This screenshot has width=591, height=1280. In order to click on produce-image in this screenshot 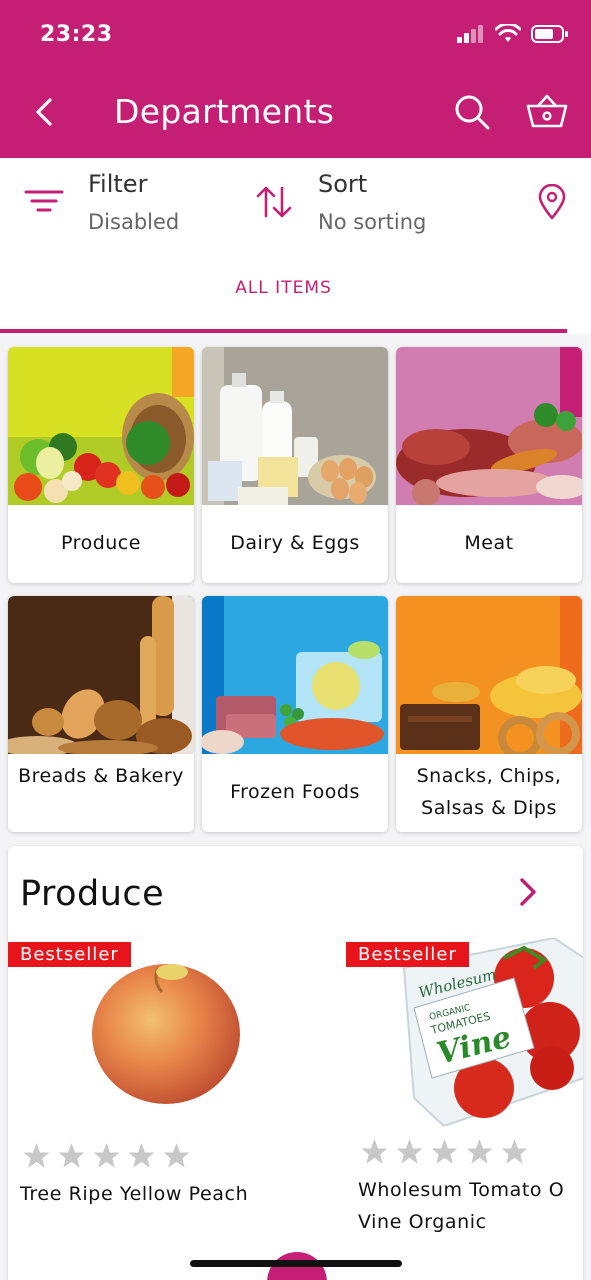, I will do `click(101, 426)`.